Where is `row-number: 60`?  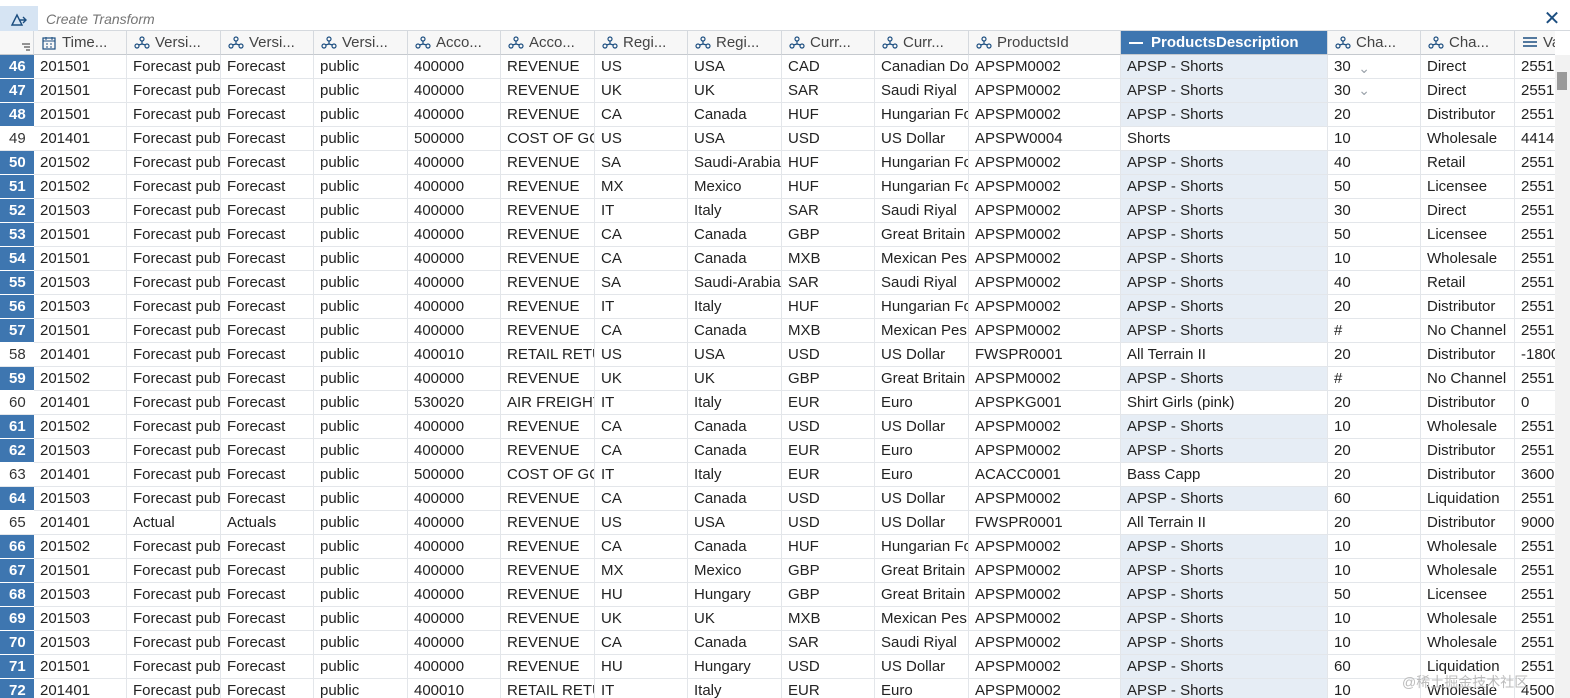 row-number: 60 is located at coordinates (17, 403).